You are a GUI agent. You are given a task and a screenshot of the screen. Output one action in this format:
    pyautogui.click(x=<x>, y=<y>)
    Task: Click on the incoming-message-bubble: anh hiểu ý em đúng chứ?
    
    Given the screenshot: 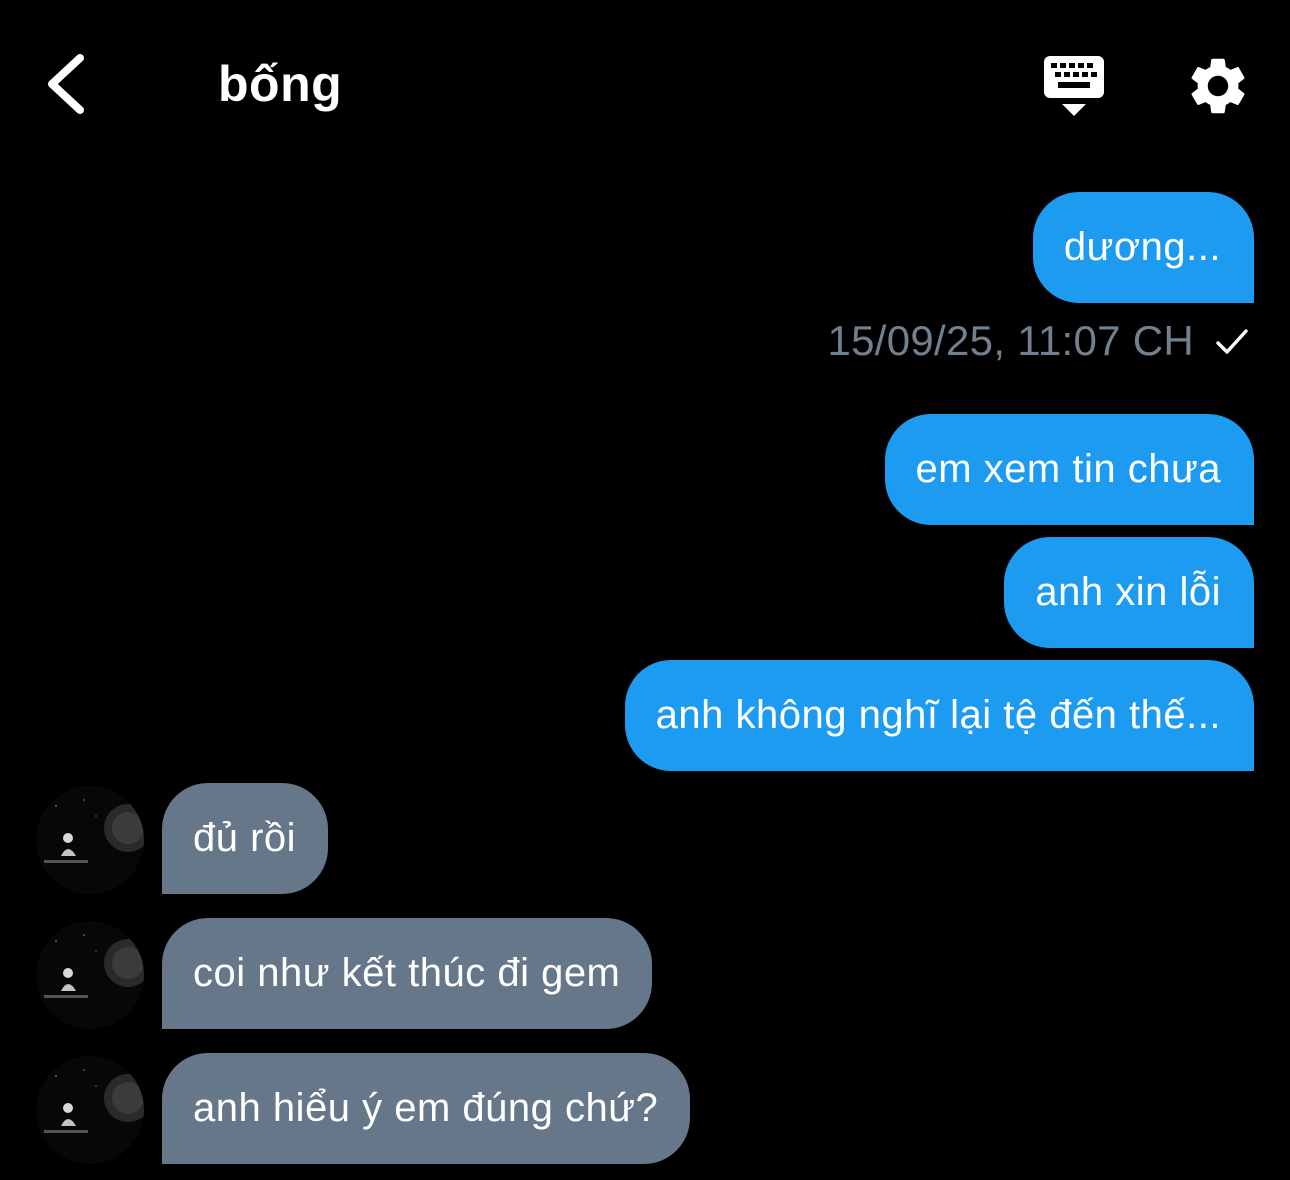 What is the action you would take?
    pyautogui.click(x=426, y=1108)
    